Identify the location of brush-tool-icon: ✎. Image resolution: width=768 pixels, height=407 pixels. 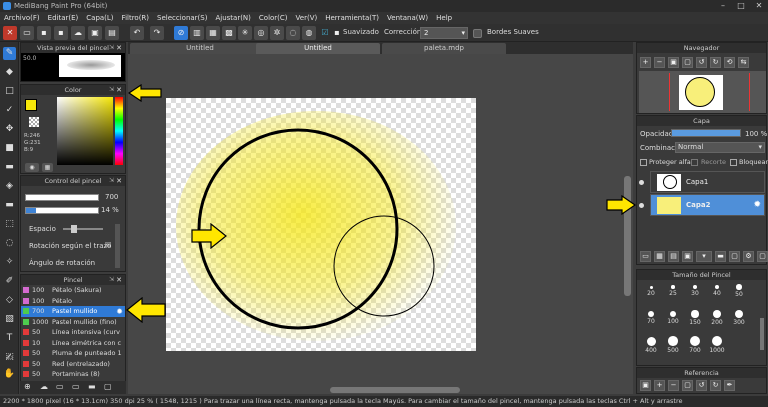
(9, 53).